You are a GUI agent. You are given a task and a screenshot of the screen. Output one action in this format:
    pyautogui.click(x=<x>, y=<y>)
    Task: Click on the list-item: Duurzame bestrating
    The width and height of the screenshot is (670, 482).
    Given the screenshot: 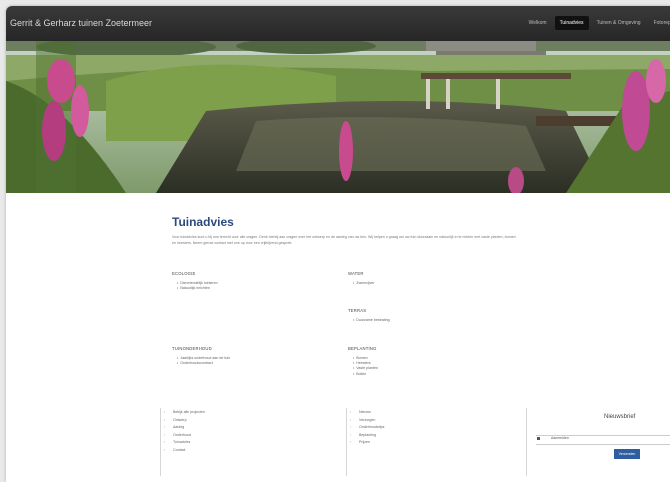 What is the action you would take?
    pyautogui.click(x=371, y=320)
    